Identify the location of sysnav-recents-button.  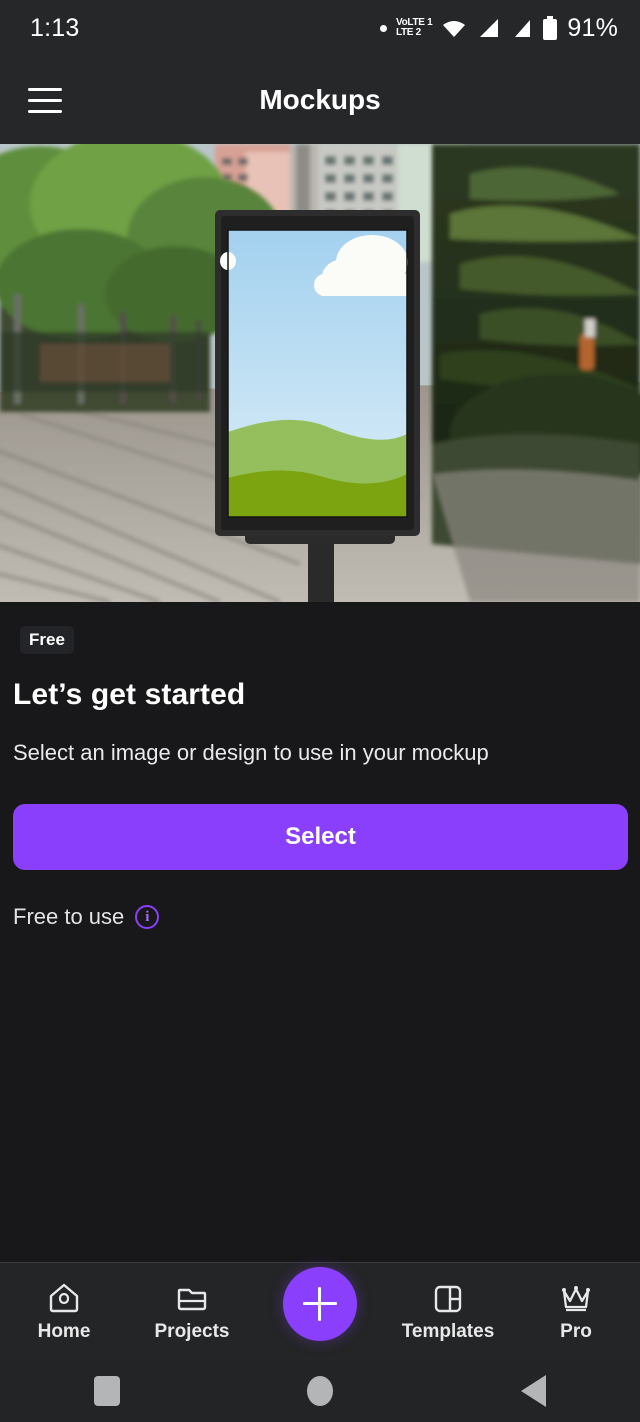
(106, 1391).